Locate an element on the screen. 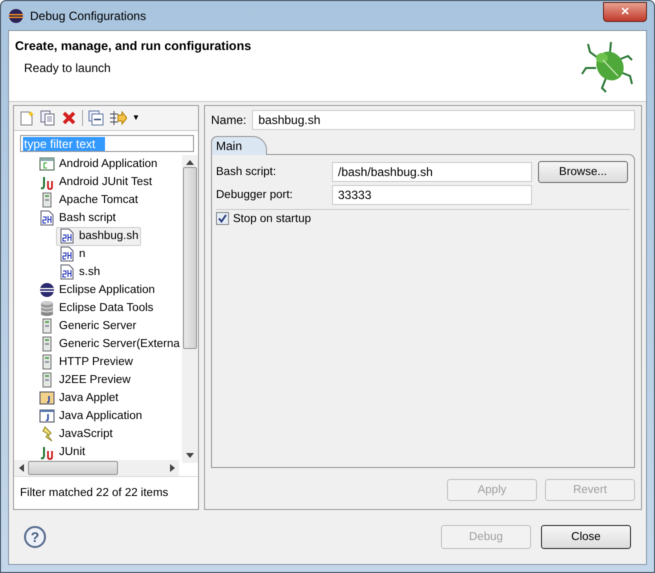 Image resolution: width=655 pixels, height=573 pixels. collapse-all-icon is located at coordinates (96, 118).